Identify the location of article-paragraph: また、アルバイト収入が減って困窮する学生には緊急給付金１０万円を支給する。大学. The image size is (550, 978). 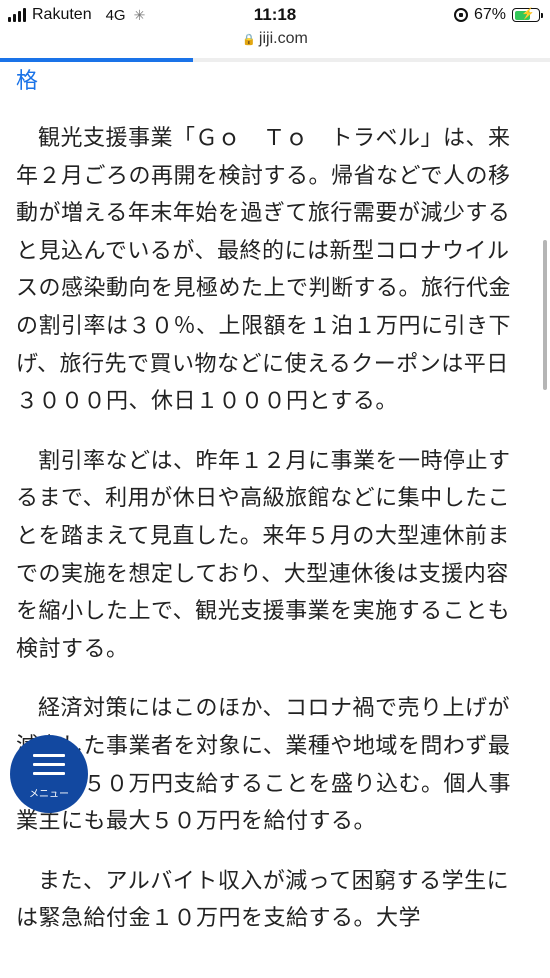
(263, 900).